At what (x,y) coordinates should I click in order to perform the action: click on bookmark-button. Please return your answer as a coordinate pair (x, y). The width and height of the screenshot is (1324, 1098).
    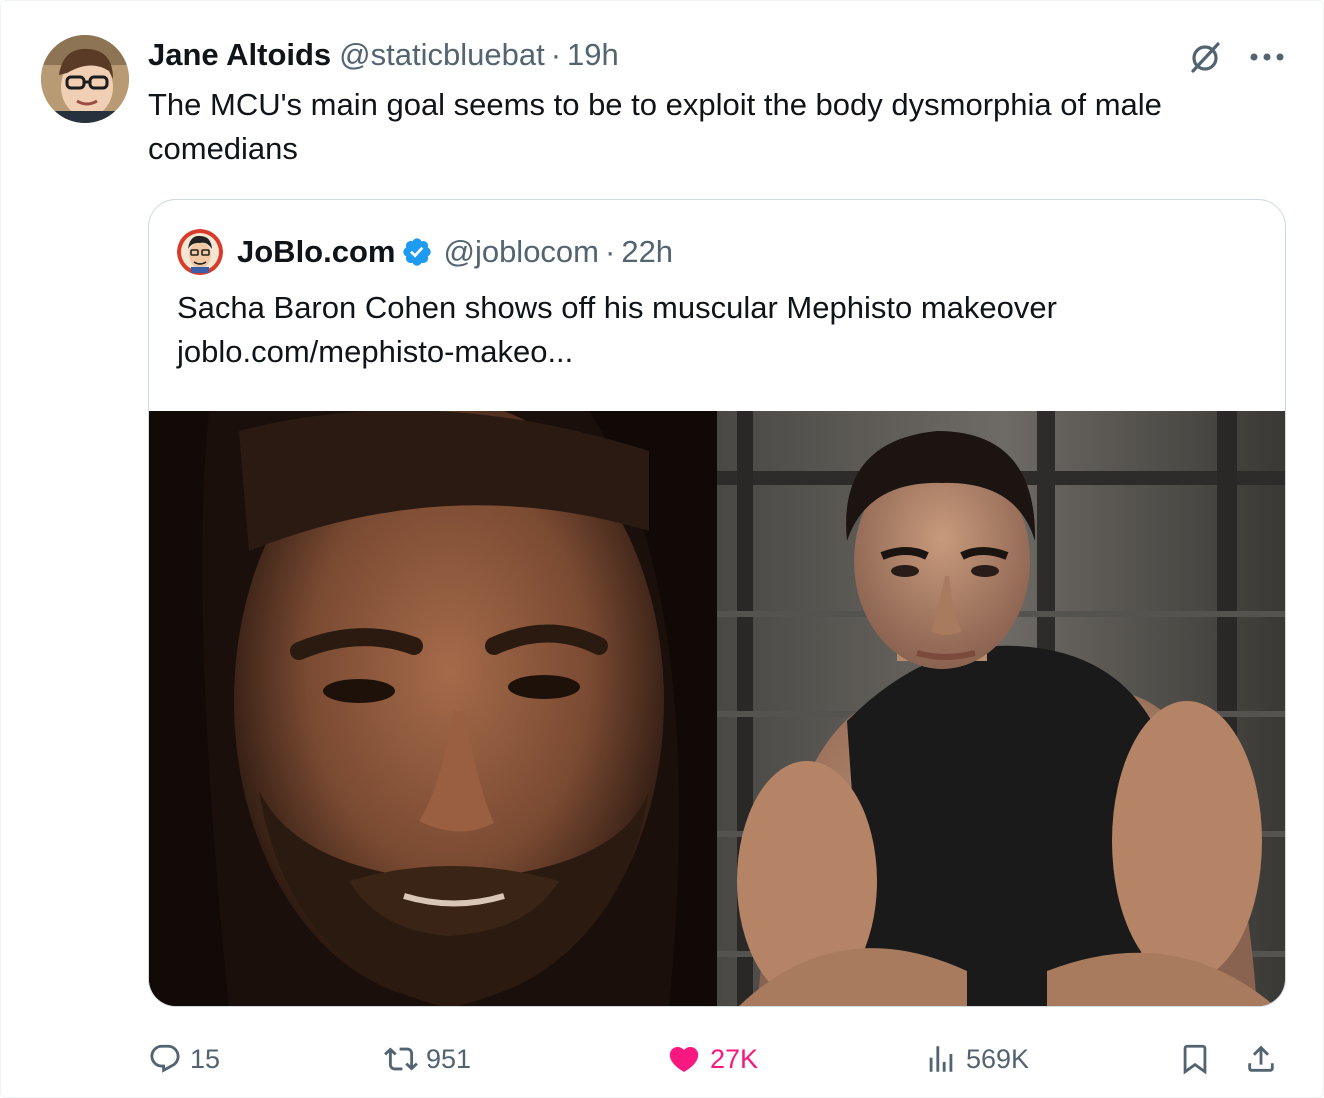
    Looking at the image, I should click on (1199, 1059).